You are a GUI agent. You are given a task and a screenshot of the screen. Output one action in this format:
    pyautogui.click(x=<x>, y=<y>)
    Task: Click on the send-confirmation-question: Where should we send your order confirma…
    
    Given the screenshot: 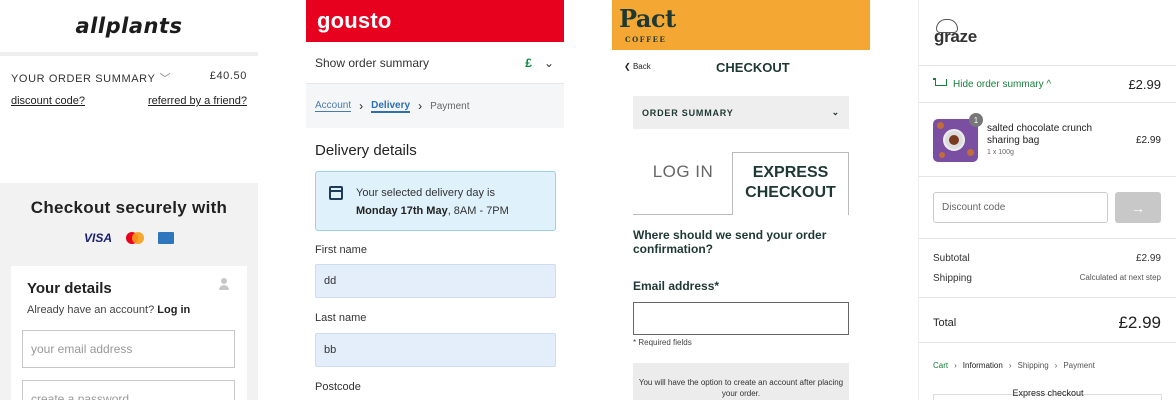 What is the action you would take?
    pyautogui.click(x=730, y=242)
    